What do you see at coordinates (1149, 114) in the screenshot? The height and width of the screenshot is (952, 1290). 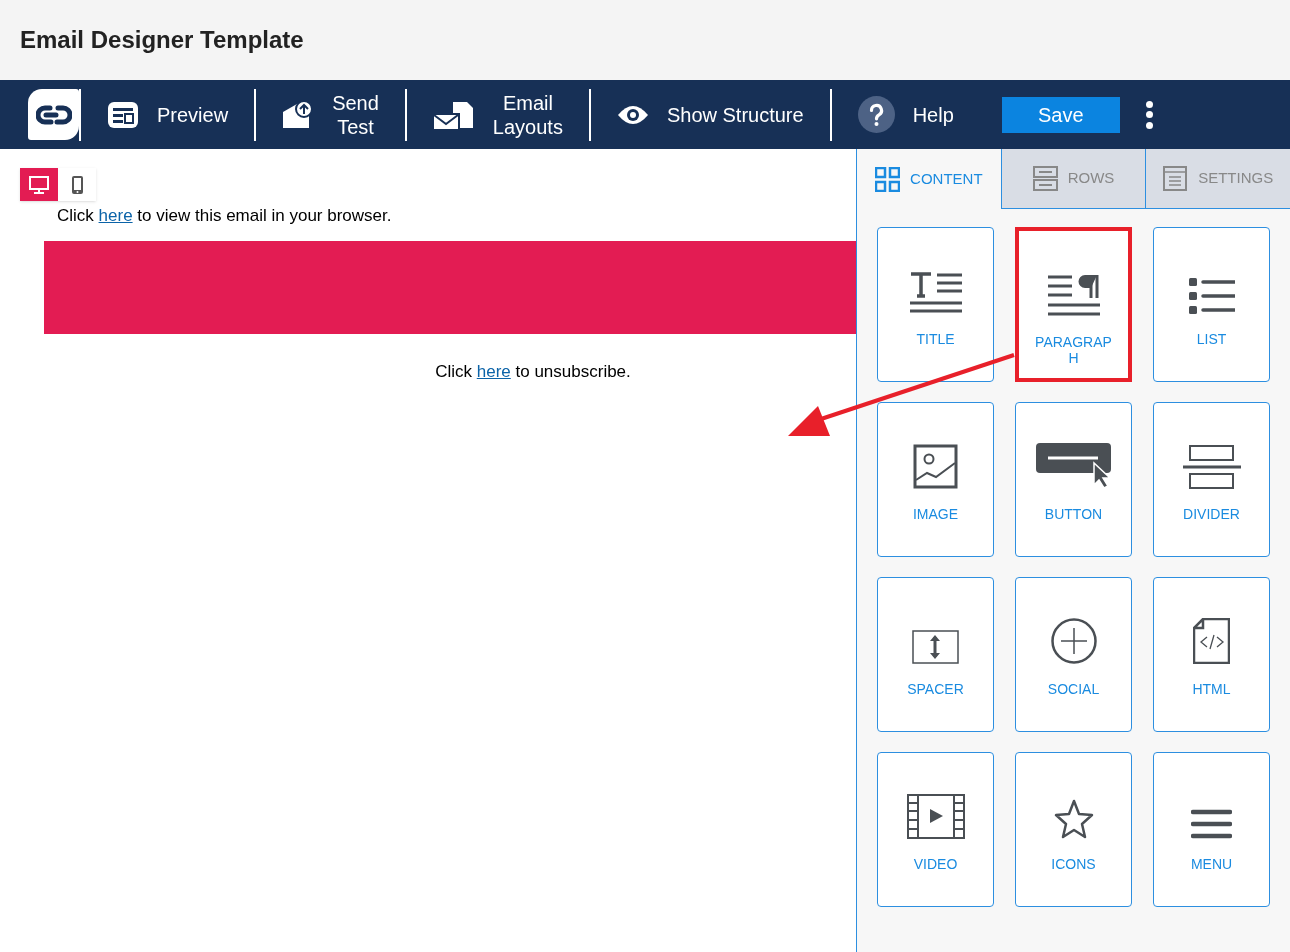 I see `more-menu-icon` at bounding box center [1149, 114].